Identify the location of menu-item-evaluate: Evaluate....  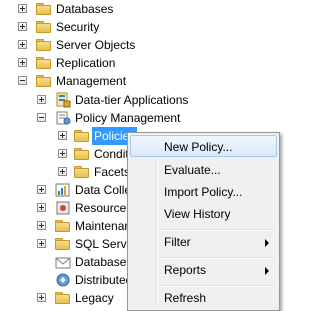
(203, 170).